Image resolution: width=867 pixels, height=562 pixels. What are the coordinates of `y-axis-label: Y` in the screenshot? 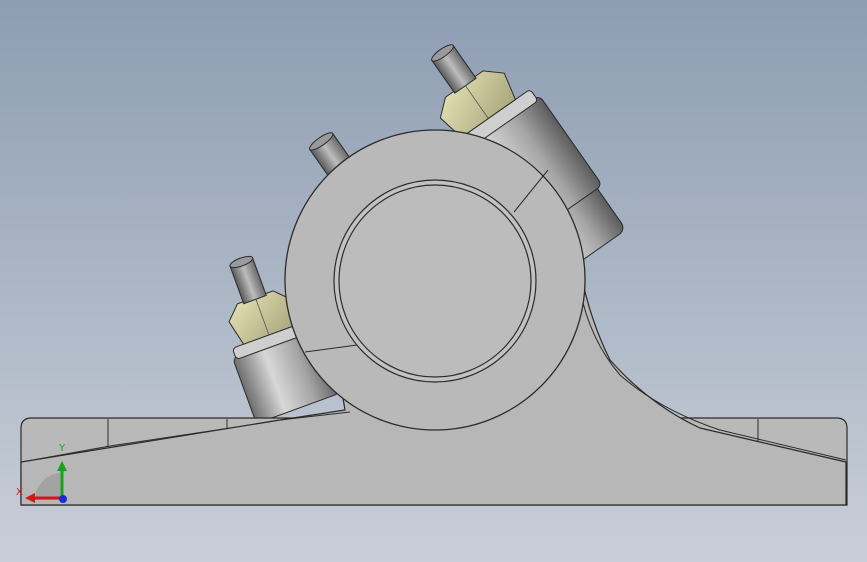 It's located at (62, 448).